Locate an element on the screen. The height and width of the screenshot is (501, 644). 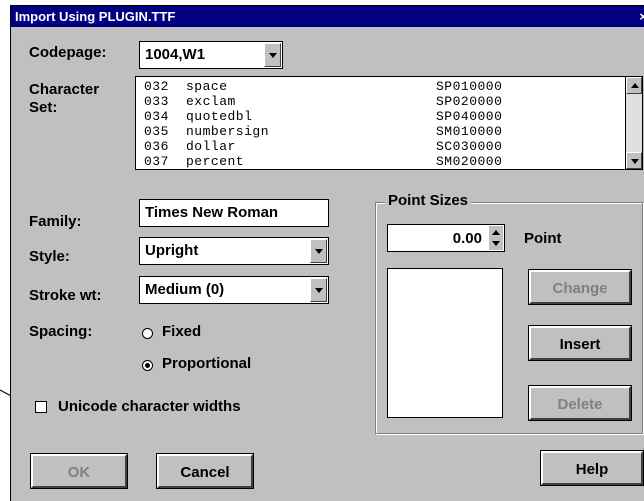
spin-up-icon is located at coordinates (496, 232).